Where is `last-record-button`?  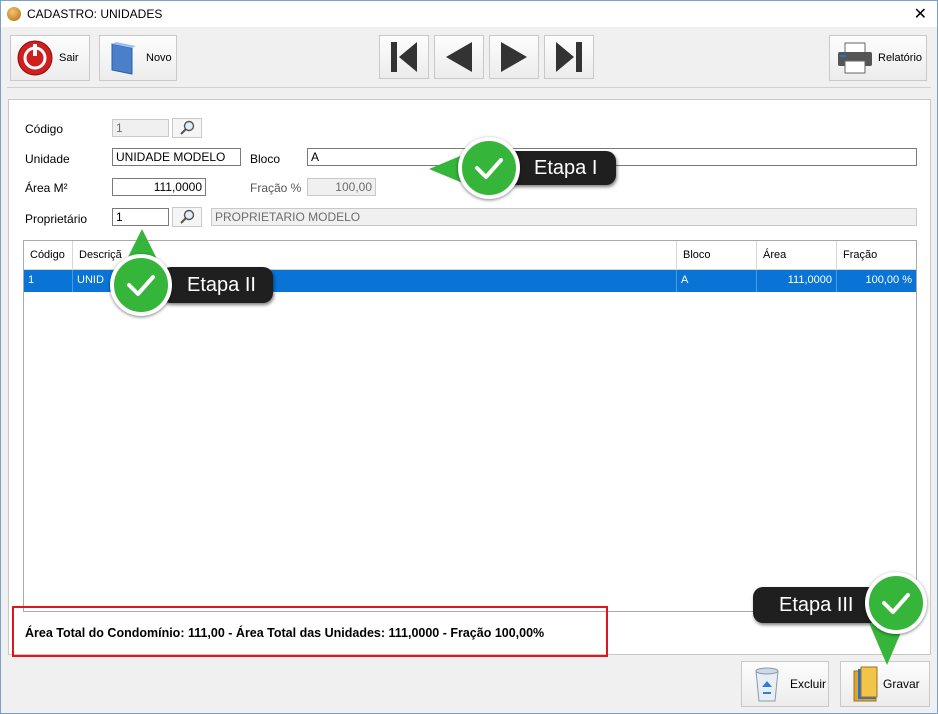
last-record-button is located at coordinates (569, 57).